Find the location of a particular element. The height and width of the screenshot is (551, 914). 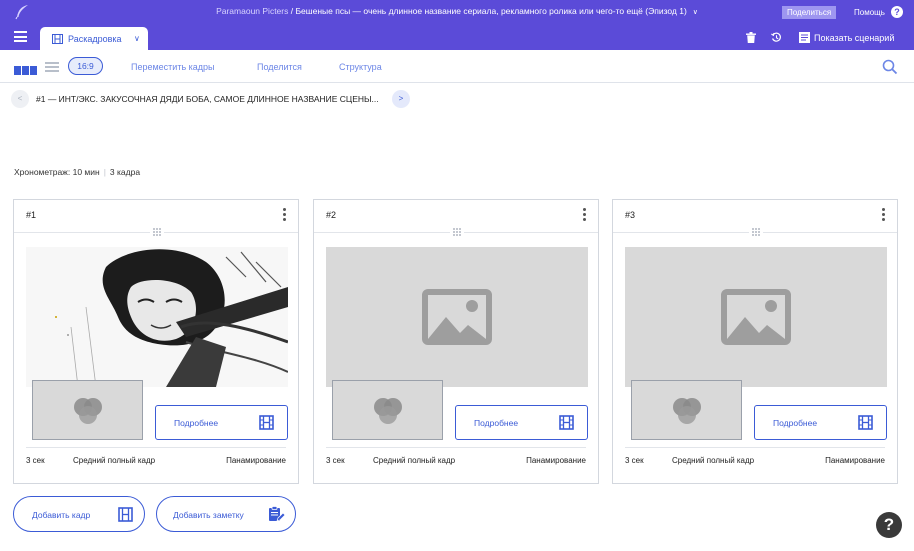

script-icon is located at coordinates (804, 37).